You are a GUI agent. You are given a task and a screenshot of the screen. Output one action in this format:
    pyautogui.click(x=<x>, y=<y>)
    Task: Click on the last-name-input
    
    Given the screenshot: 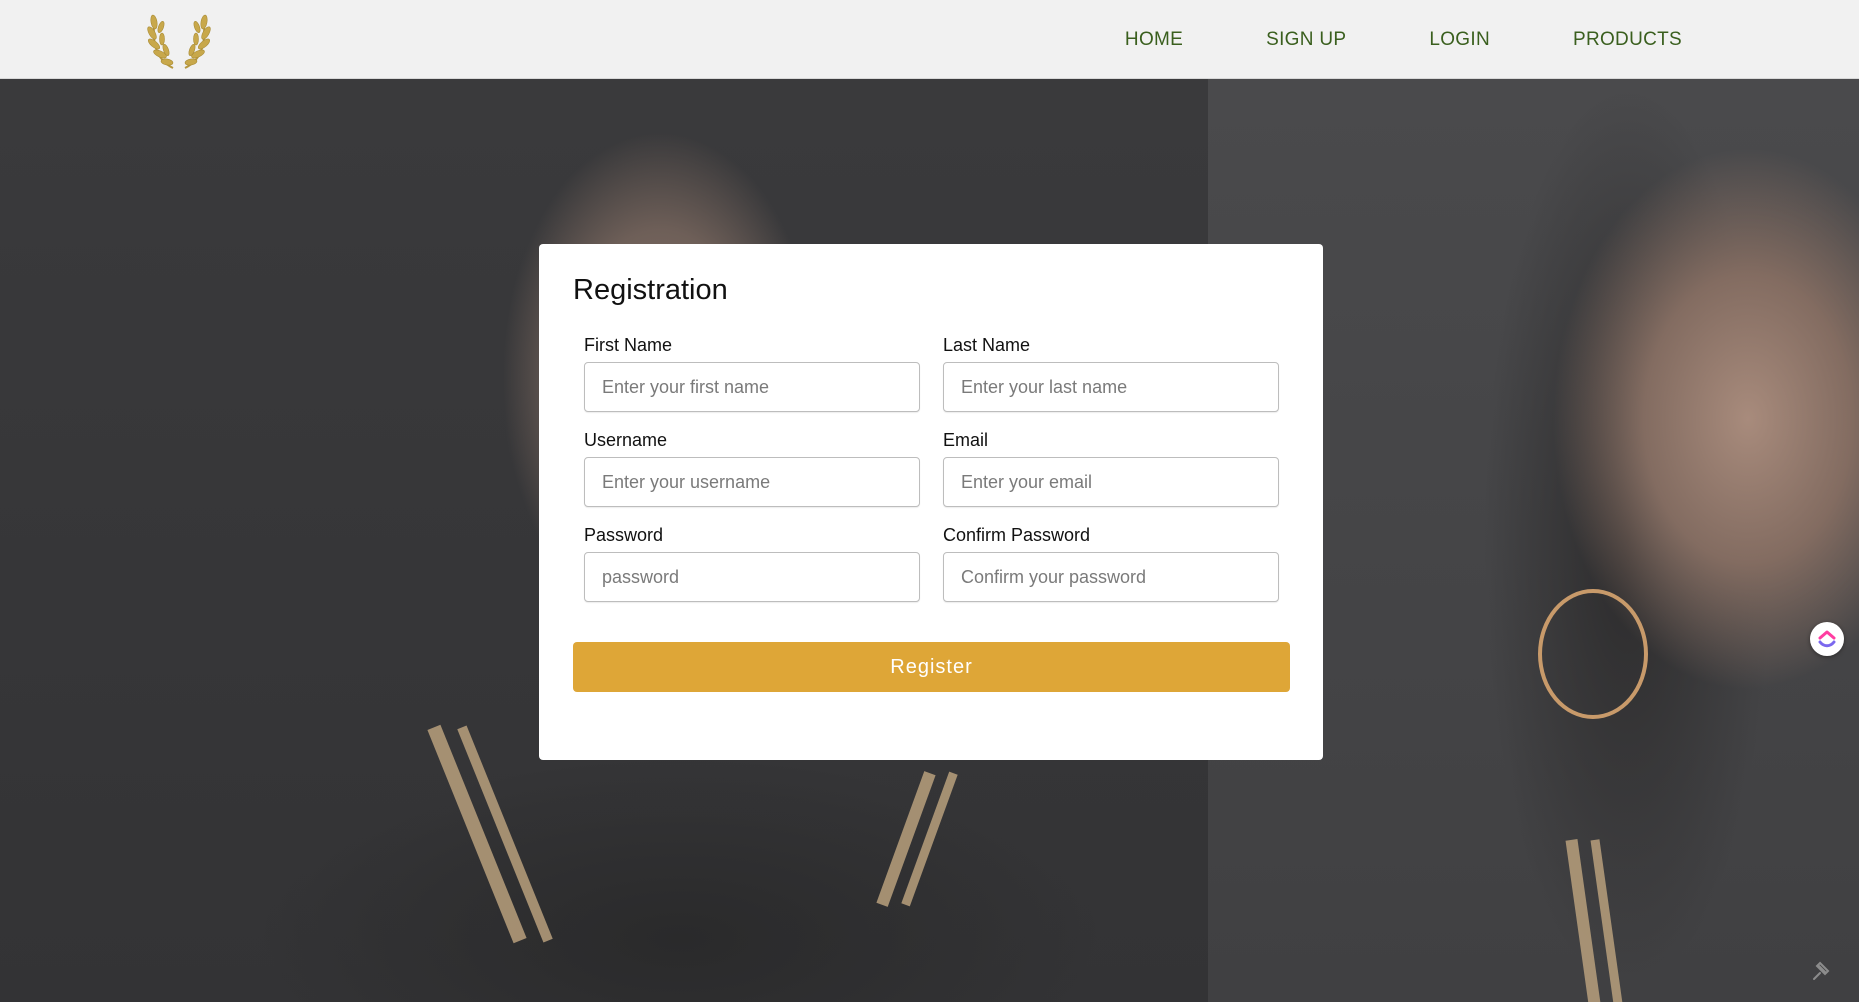 What is the action you would take?
    pyautogui.click(x=1111, y=387)
    